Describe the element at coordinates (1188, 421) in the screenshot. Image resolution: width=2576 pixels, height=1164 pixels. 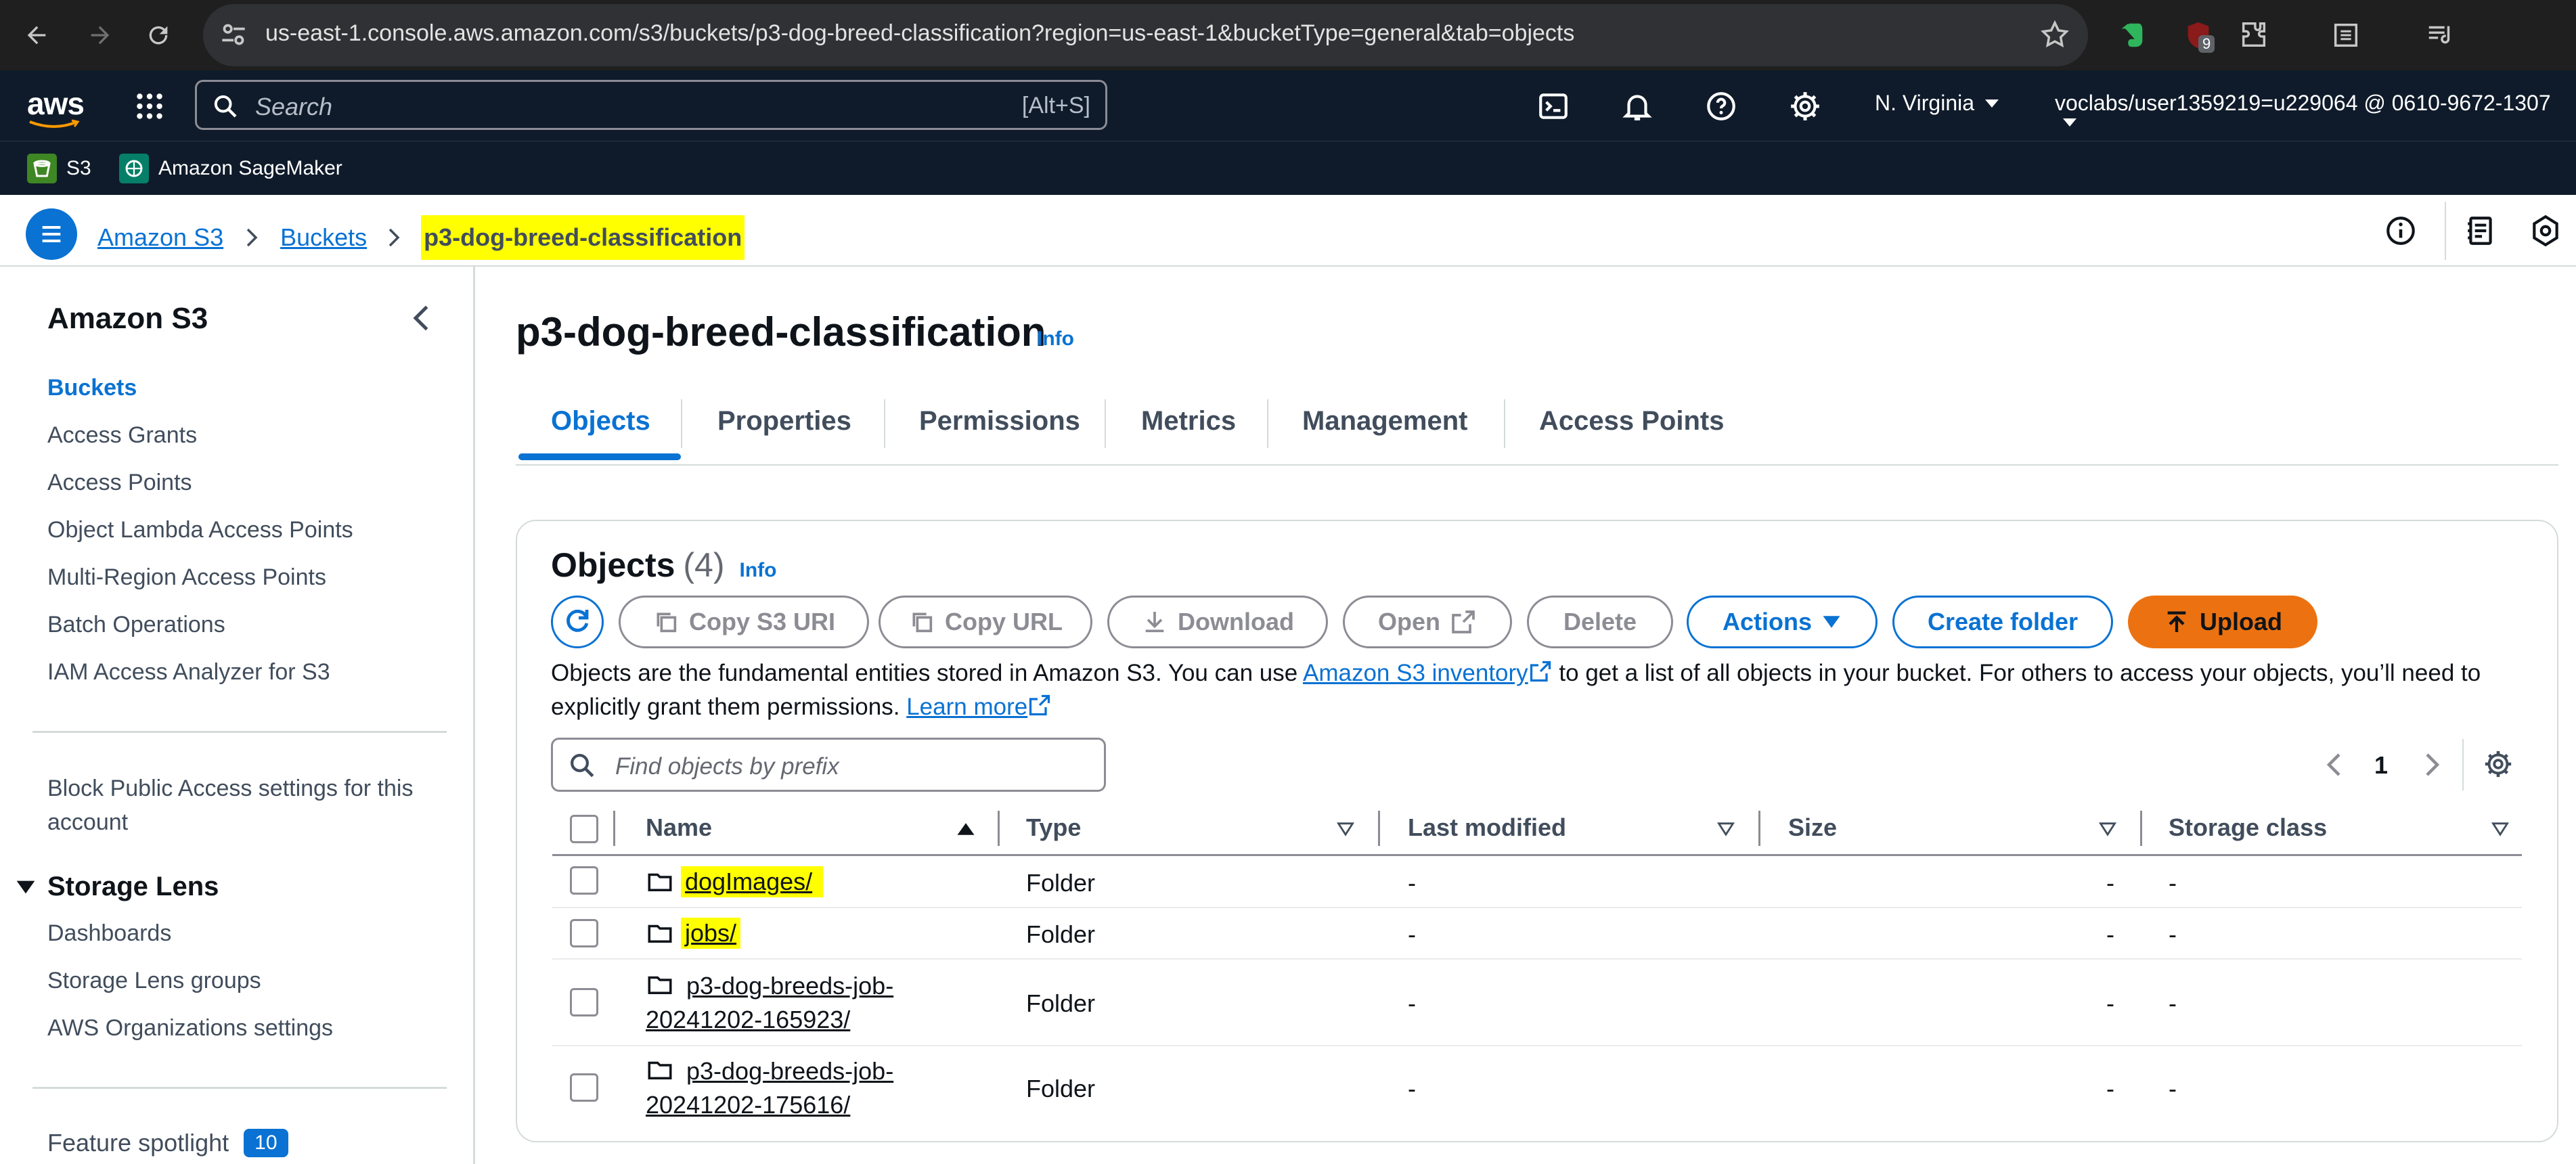
I see `tab-metrics: Metrics` at that location.